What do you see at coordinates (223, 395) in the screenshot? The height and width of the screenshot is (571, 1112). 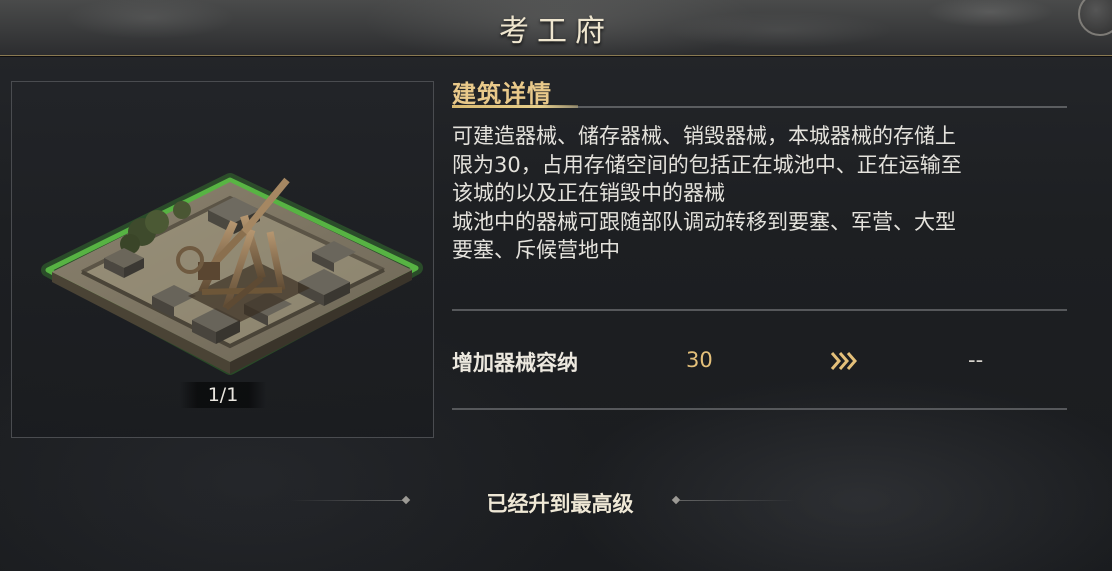 I see `page-indicator: 1/1` at bounding box center [223, 395].